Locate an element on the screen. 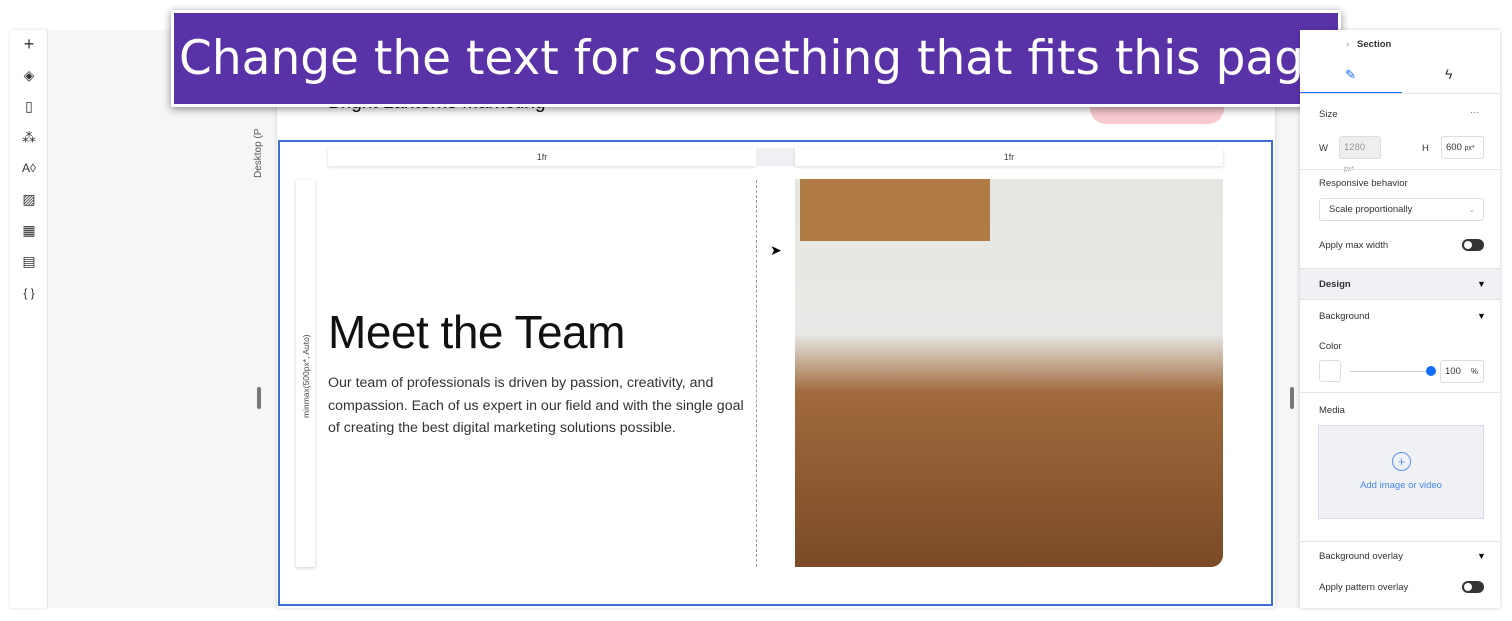  size-label: Size is located at coordinates (1328, 114).